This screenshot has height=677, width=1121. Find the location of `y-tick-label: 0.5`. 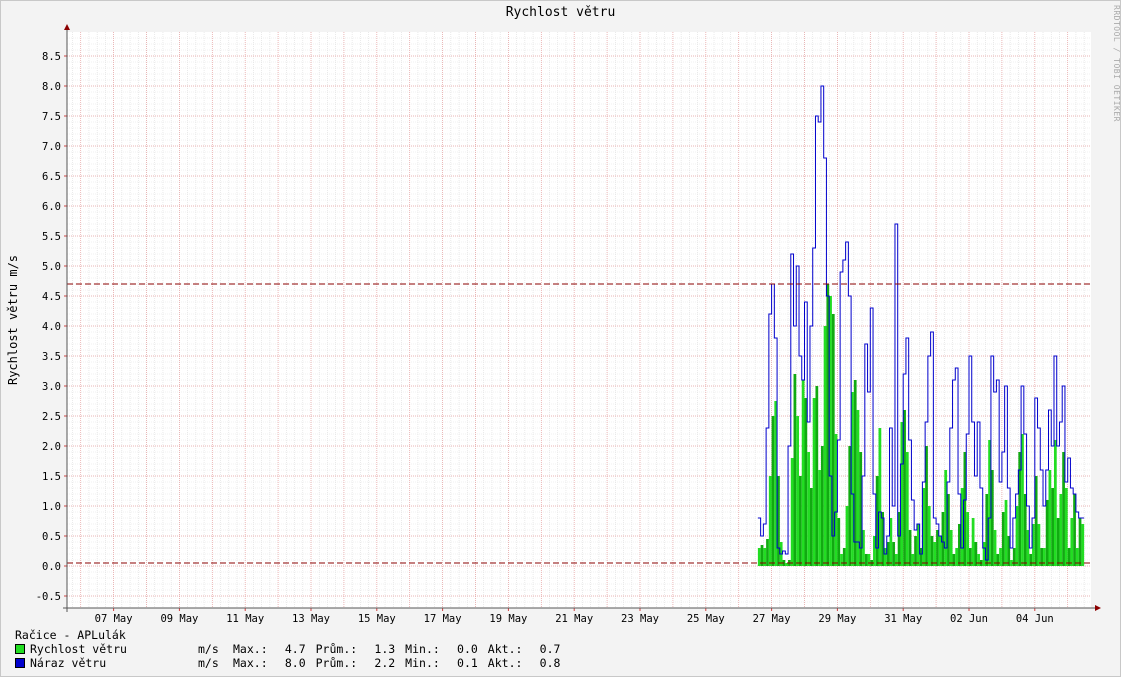

y-tick-label: 0.5 is located at coordinates (51, 537).